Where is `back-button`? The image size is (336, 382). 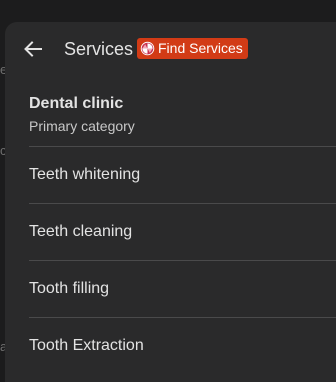
back-button is located at coordinates (33, 49).